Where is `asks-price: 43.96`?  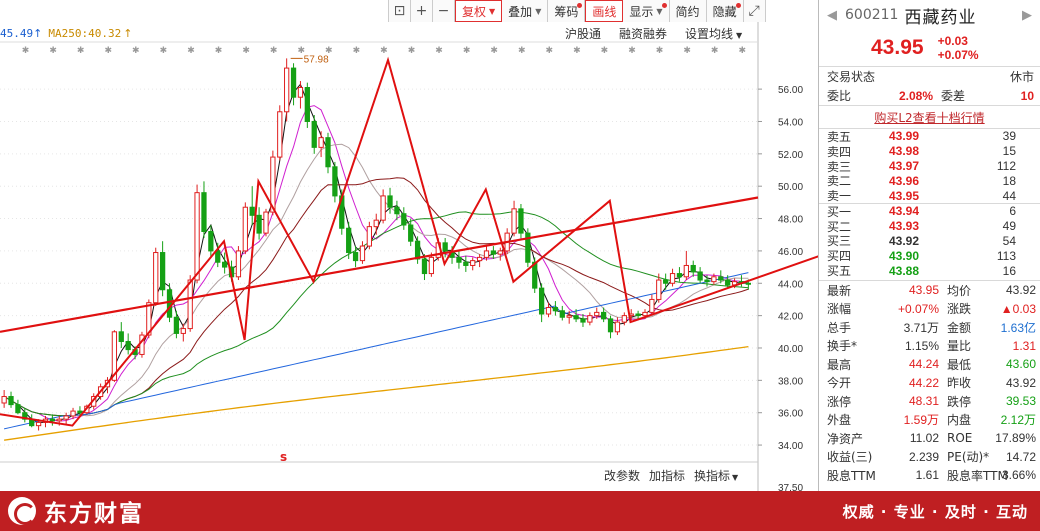
asks-price: 43.96 is located at coordinates (904, 180).